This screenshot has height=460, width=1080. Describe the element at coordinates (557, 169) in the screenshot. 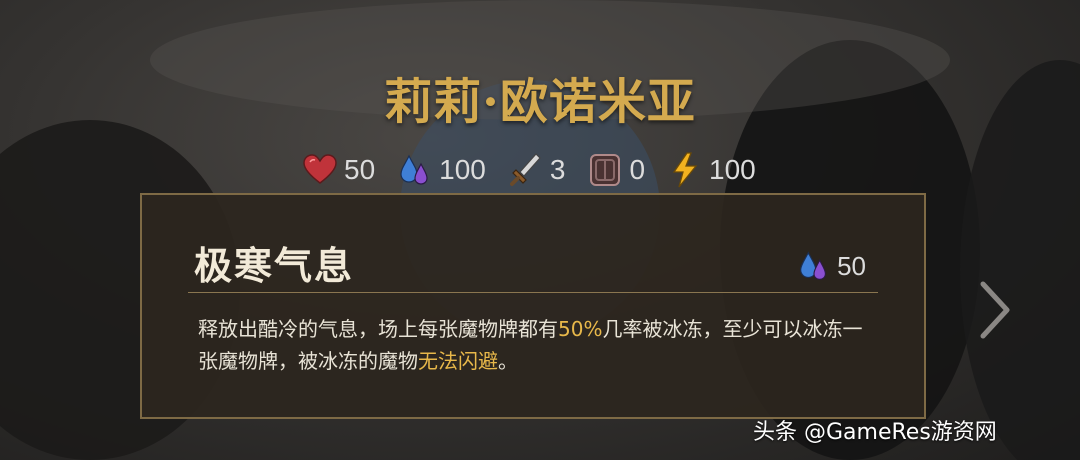

I see `stat-attack-value: 3` at that location.